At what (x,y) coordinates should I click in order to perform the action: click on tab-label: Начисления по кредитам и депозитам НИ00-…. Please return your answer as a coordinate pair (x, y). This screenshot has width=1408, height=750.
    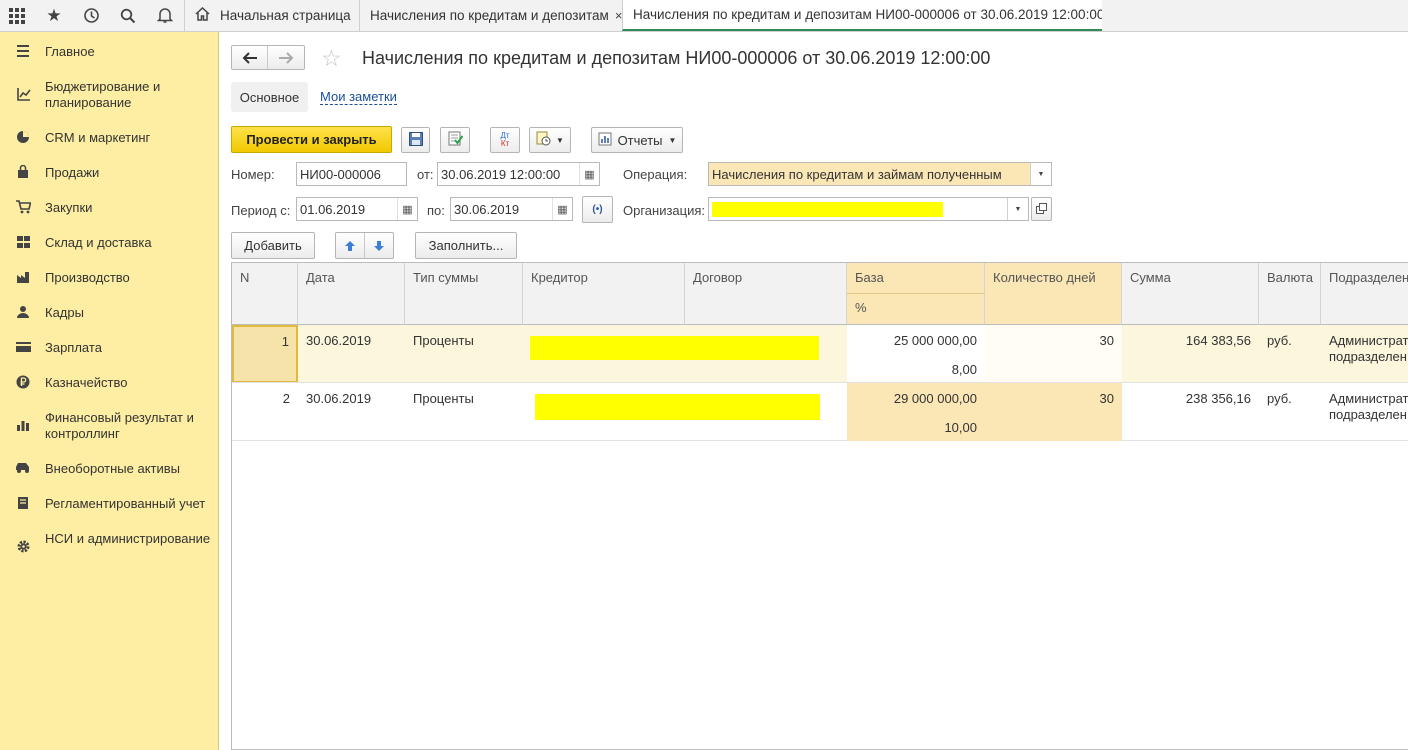
    Looking at the image, I should click on (867, 14).